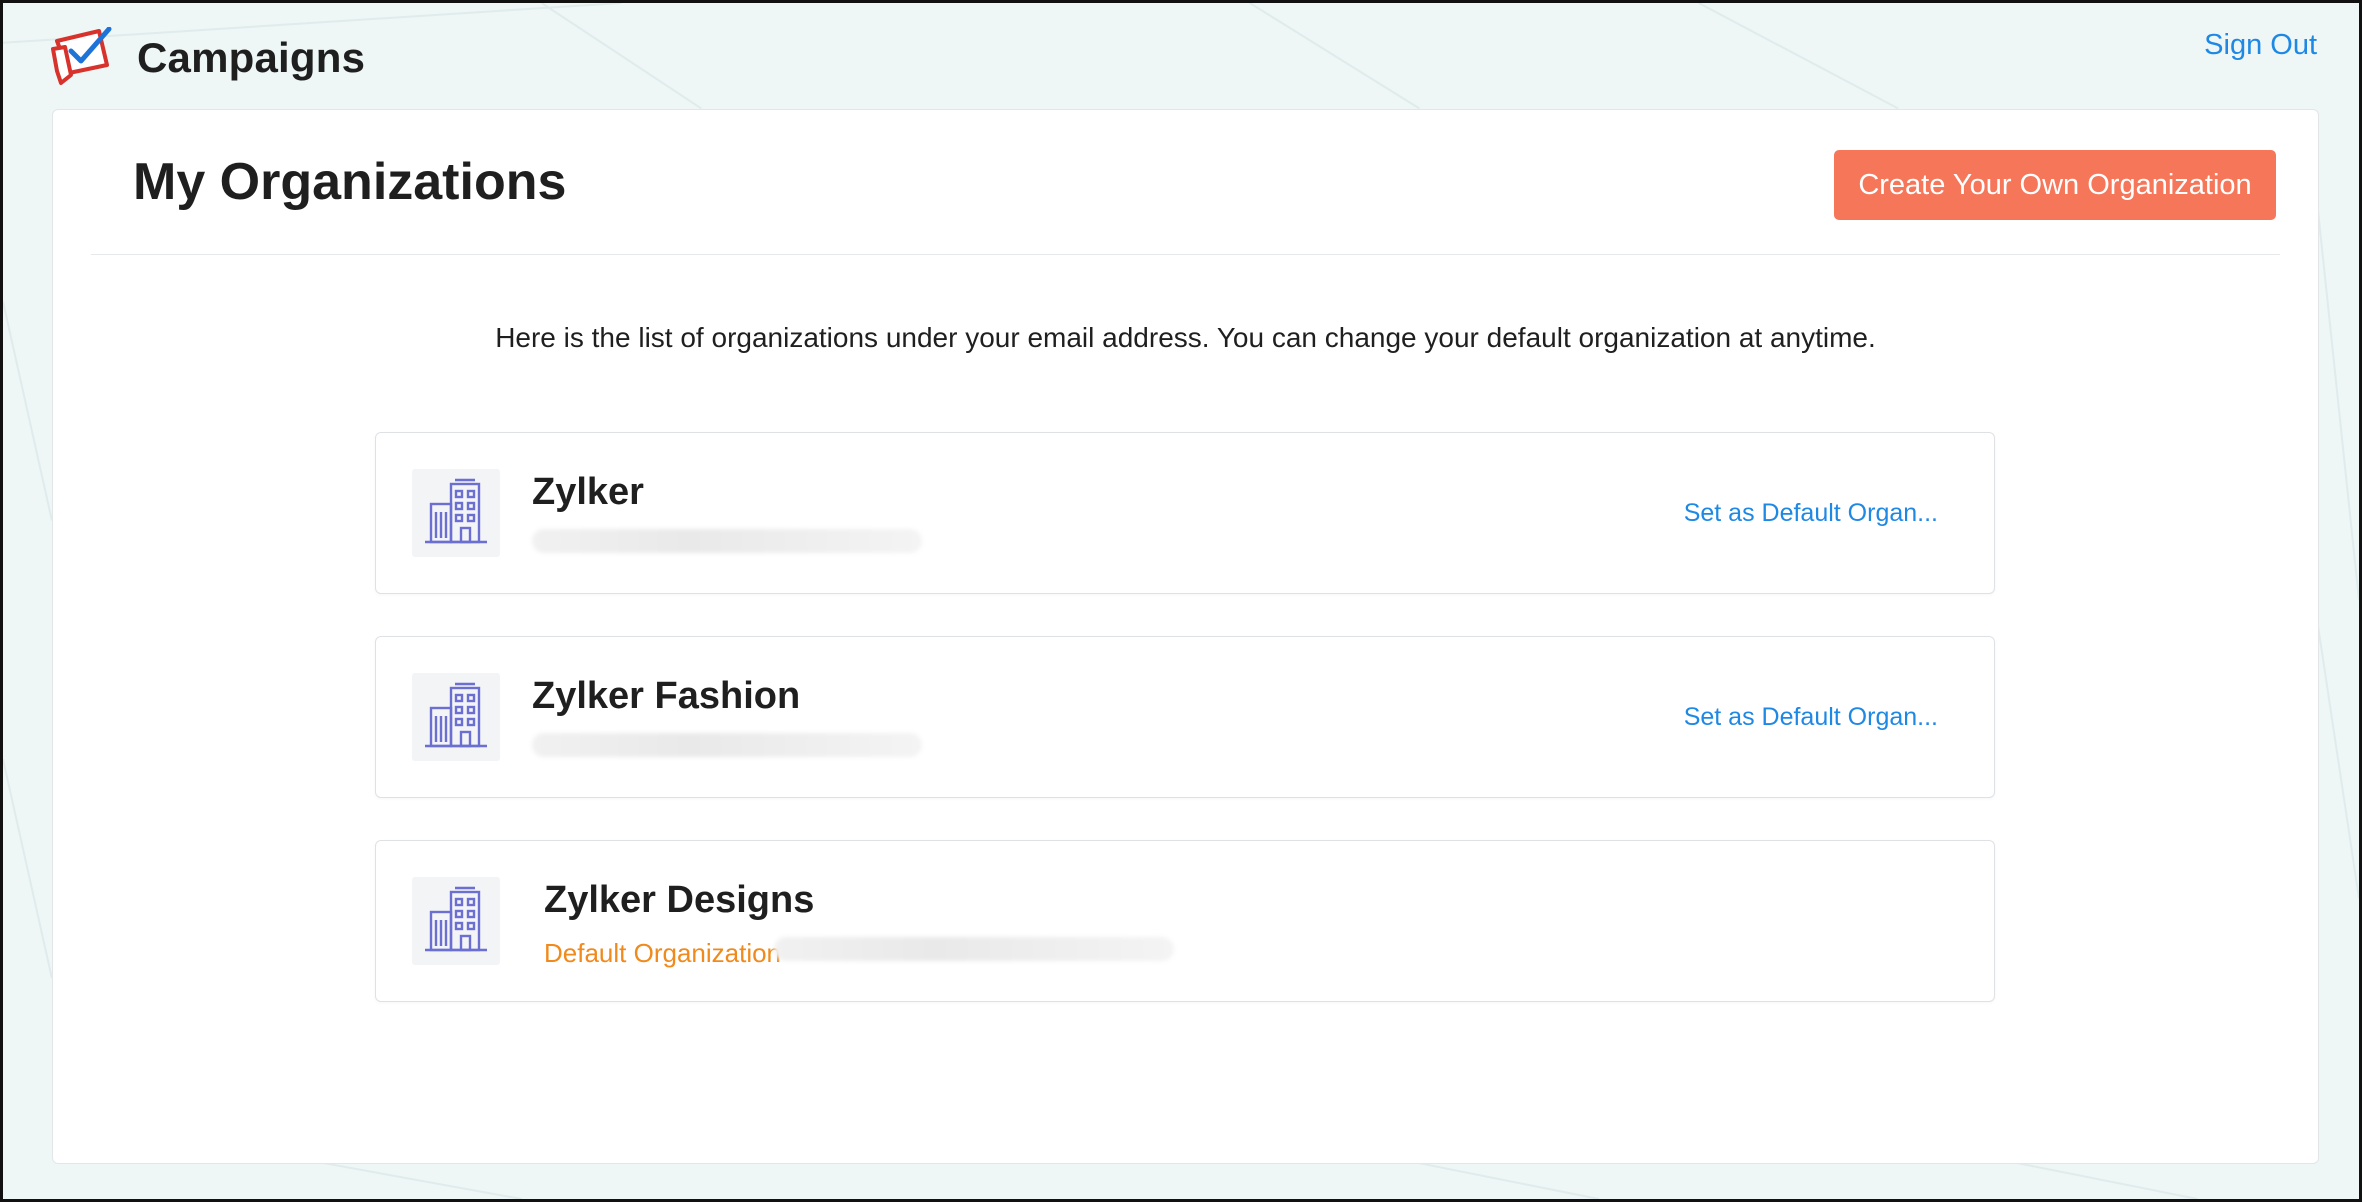  I want to click on page-title: My Organizations, so click(350, 182).